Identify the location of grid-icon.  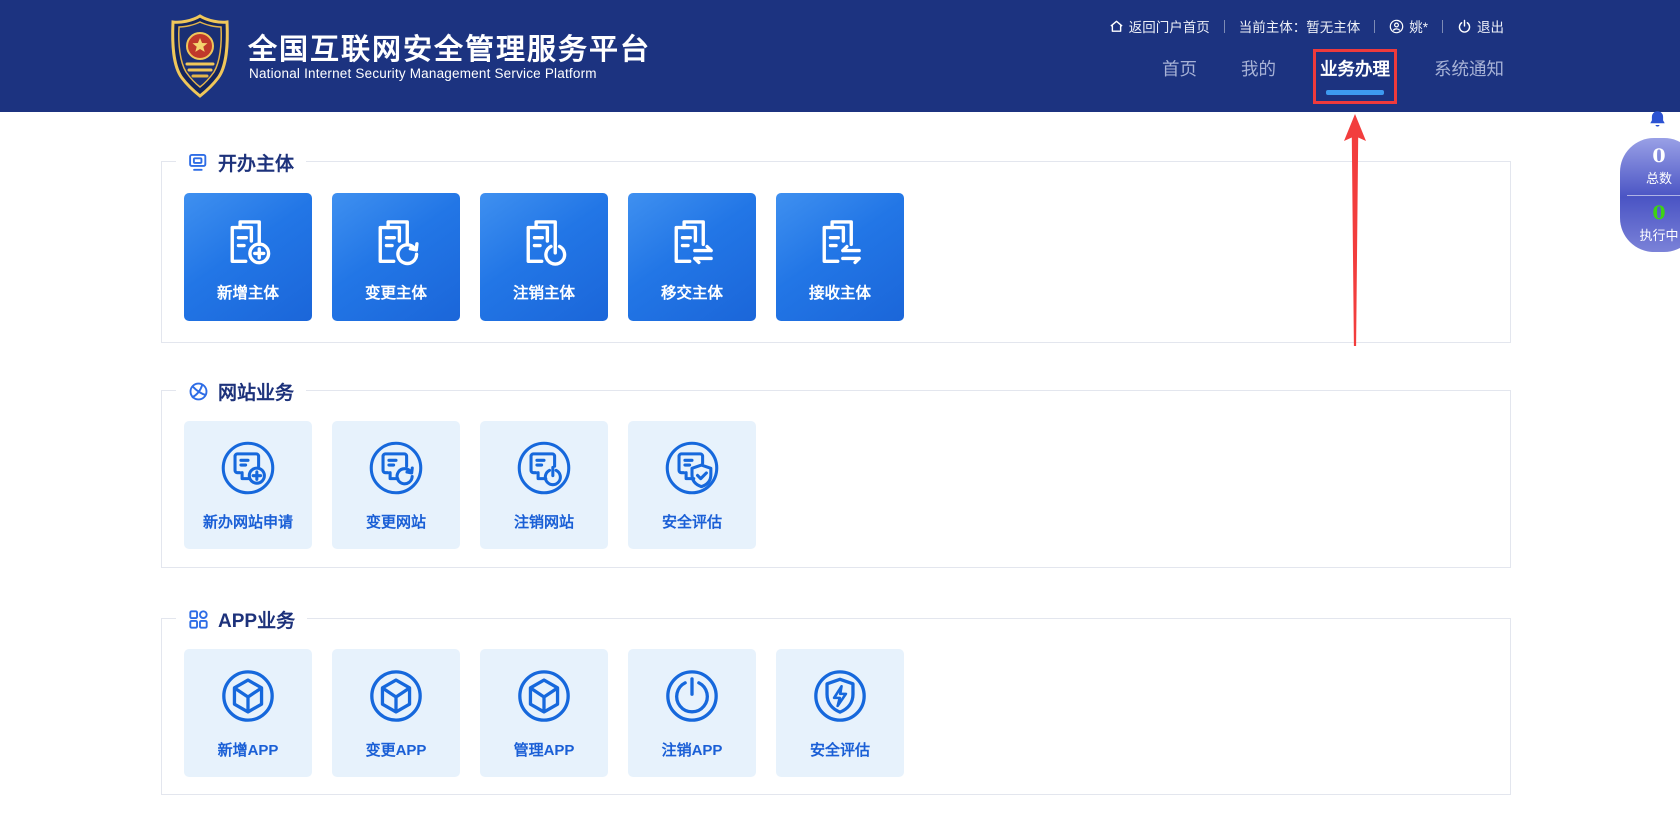
(198, 619).